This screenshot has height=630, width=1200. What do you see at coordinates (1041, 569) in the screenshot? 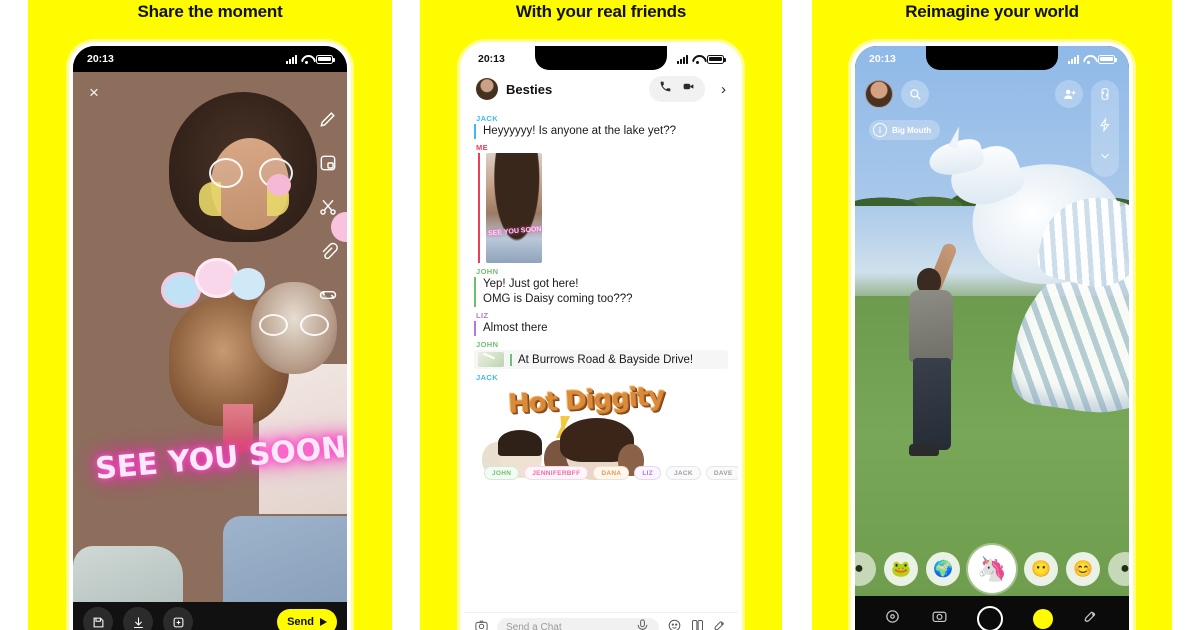
I see `lens-thumb-smiley: 😶` at bounding box center [1041, 569].